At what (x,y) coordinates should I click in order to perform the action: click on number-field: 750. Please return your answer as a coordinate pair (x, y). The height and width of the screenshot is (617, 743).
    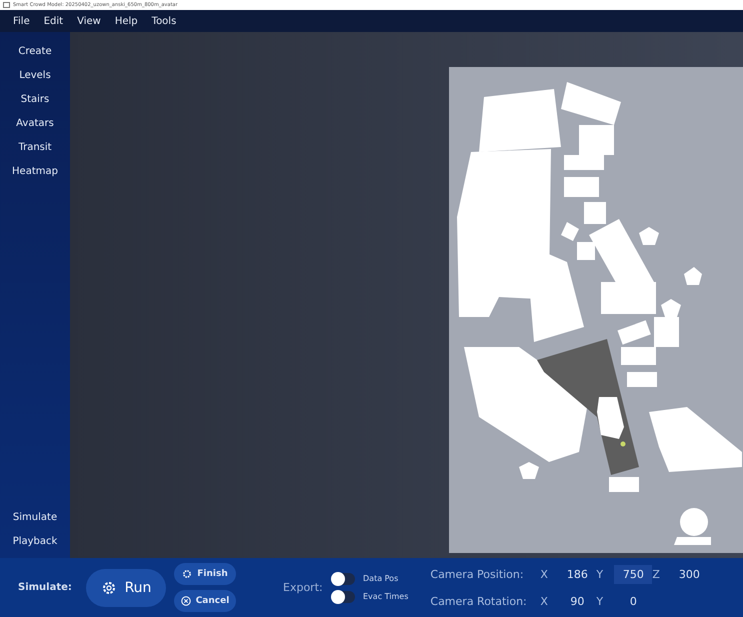
    Looking at the image, I should click on (633, 574).